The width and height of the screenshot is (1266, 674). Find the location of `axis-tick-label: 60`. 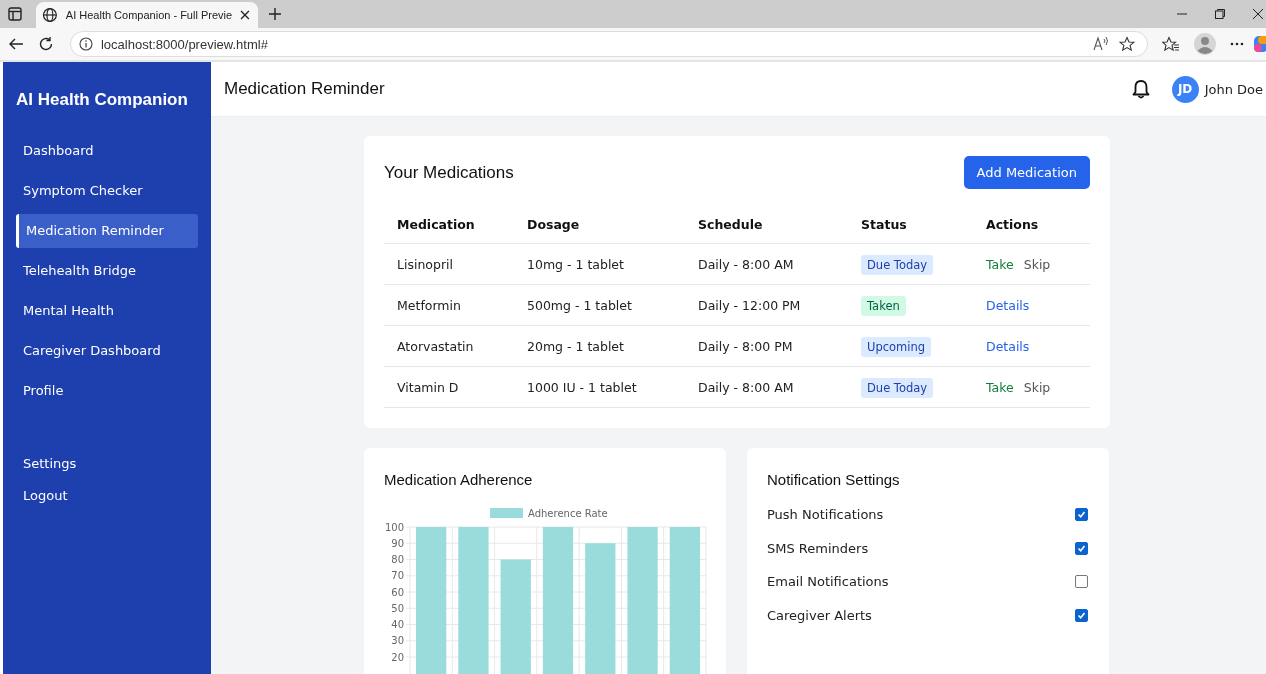

axis-tick-label: 60 is located at coordinates (397, 592).